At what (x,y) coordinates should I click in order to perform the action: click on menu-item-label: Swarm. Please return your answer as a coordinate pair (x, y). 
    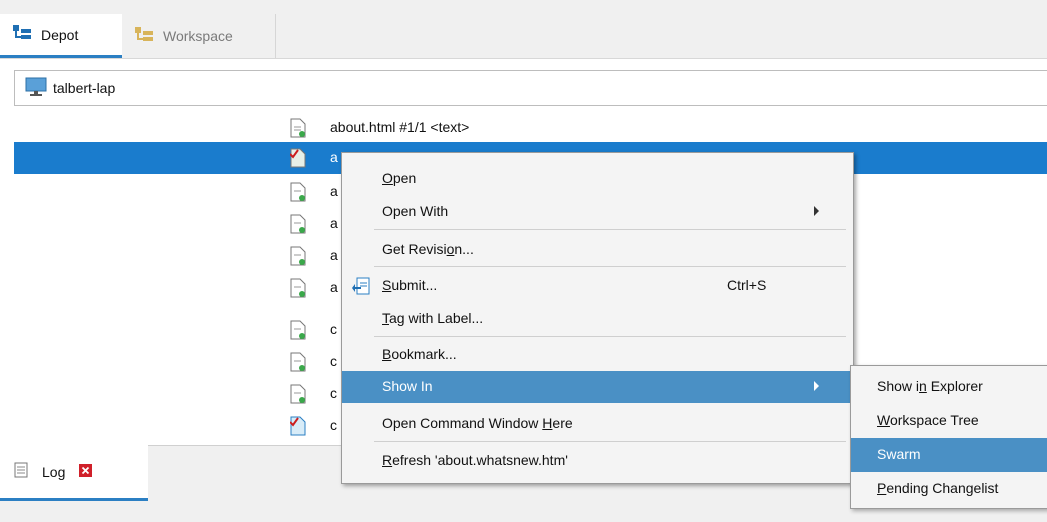
    Looking at the image, I should click on (899, 454).